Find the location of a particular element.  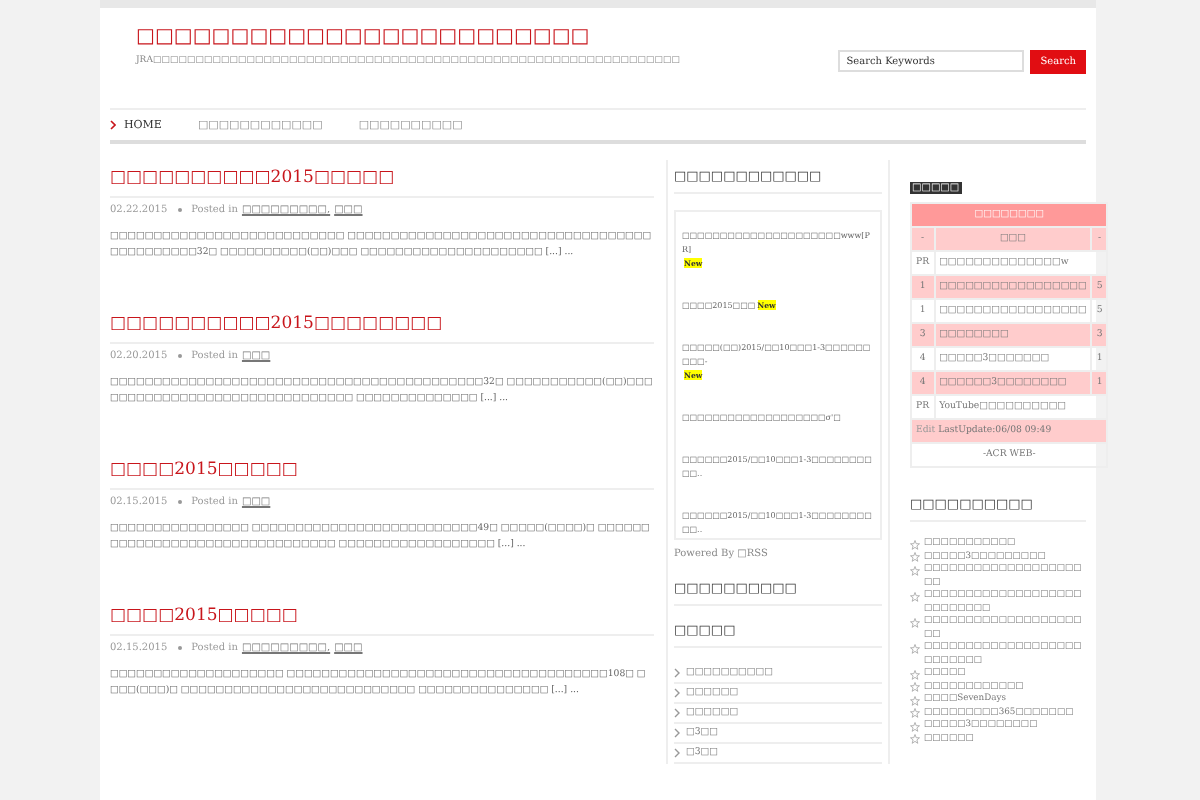

post-title: □□□□□□□□□□2015□□□□□□□□ is located at coordinates (382, 327).